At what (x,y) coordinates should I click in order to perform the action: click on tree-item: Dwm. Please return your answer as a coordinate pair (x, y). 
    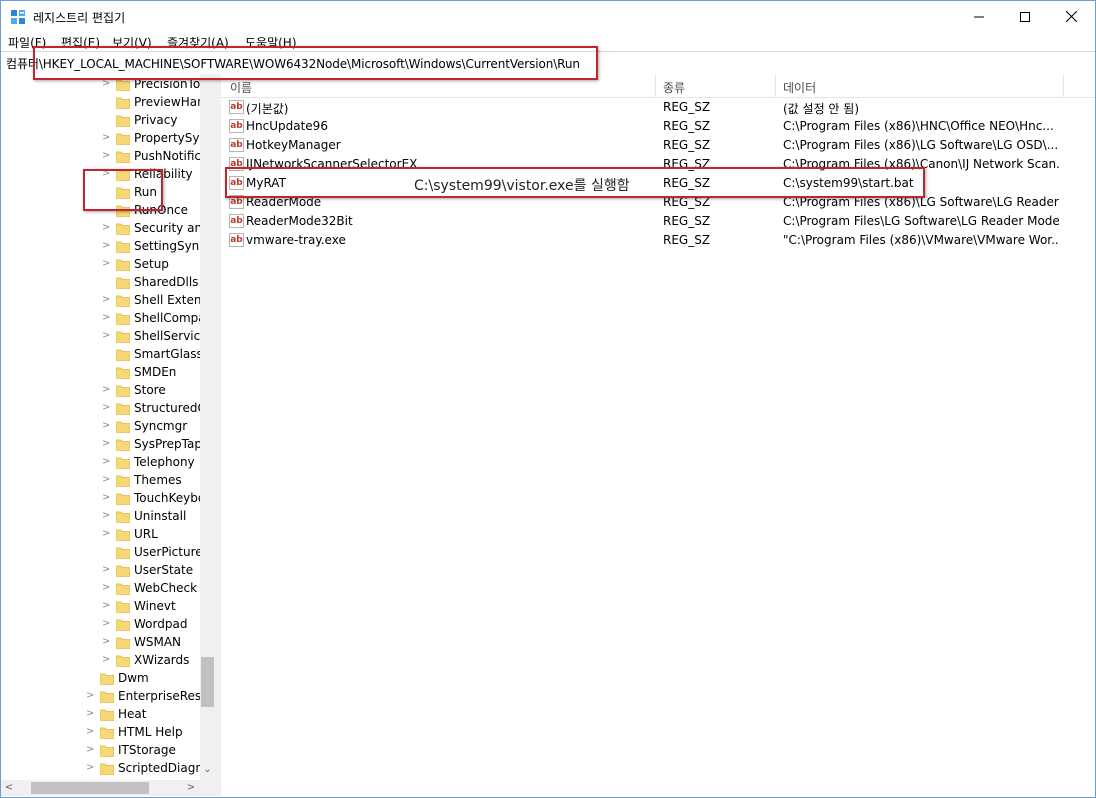
    Looking at the image, I should click on (100, 679).